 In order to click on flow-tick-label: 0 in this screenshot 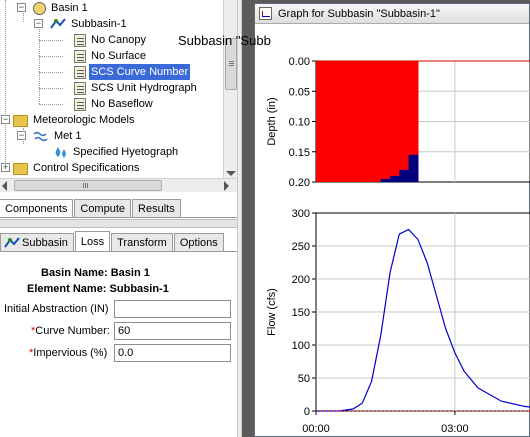, I will do `click(307, 412)`.